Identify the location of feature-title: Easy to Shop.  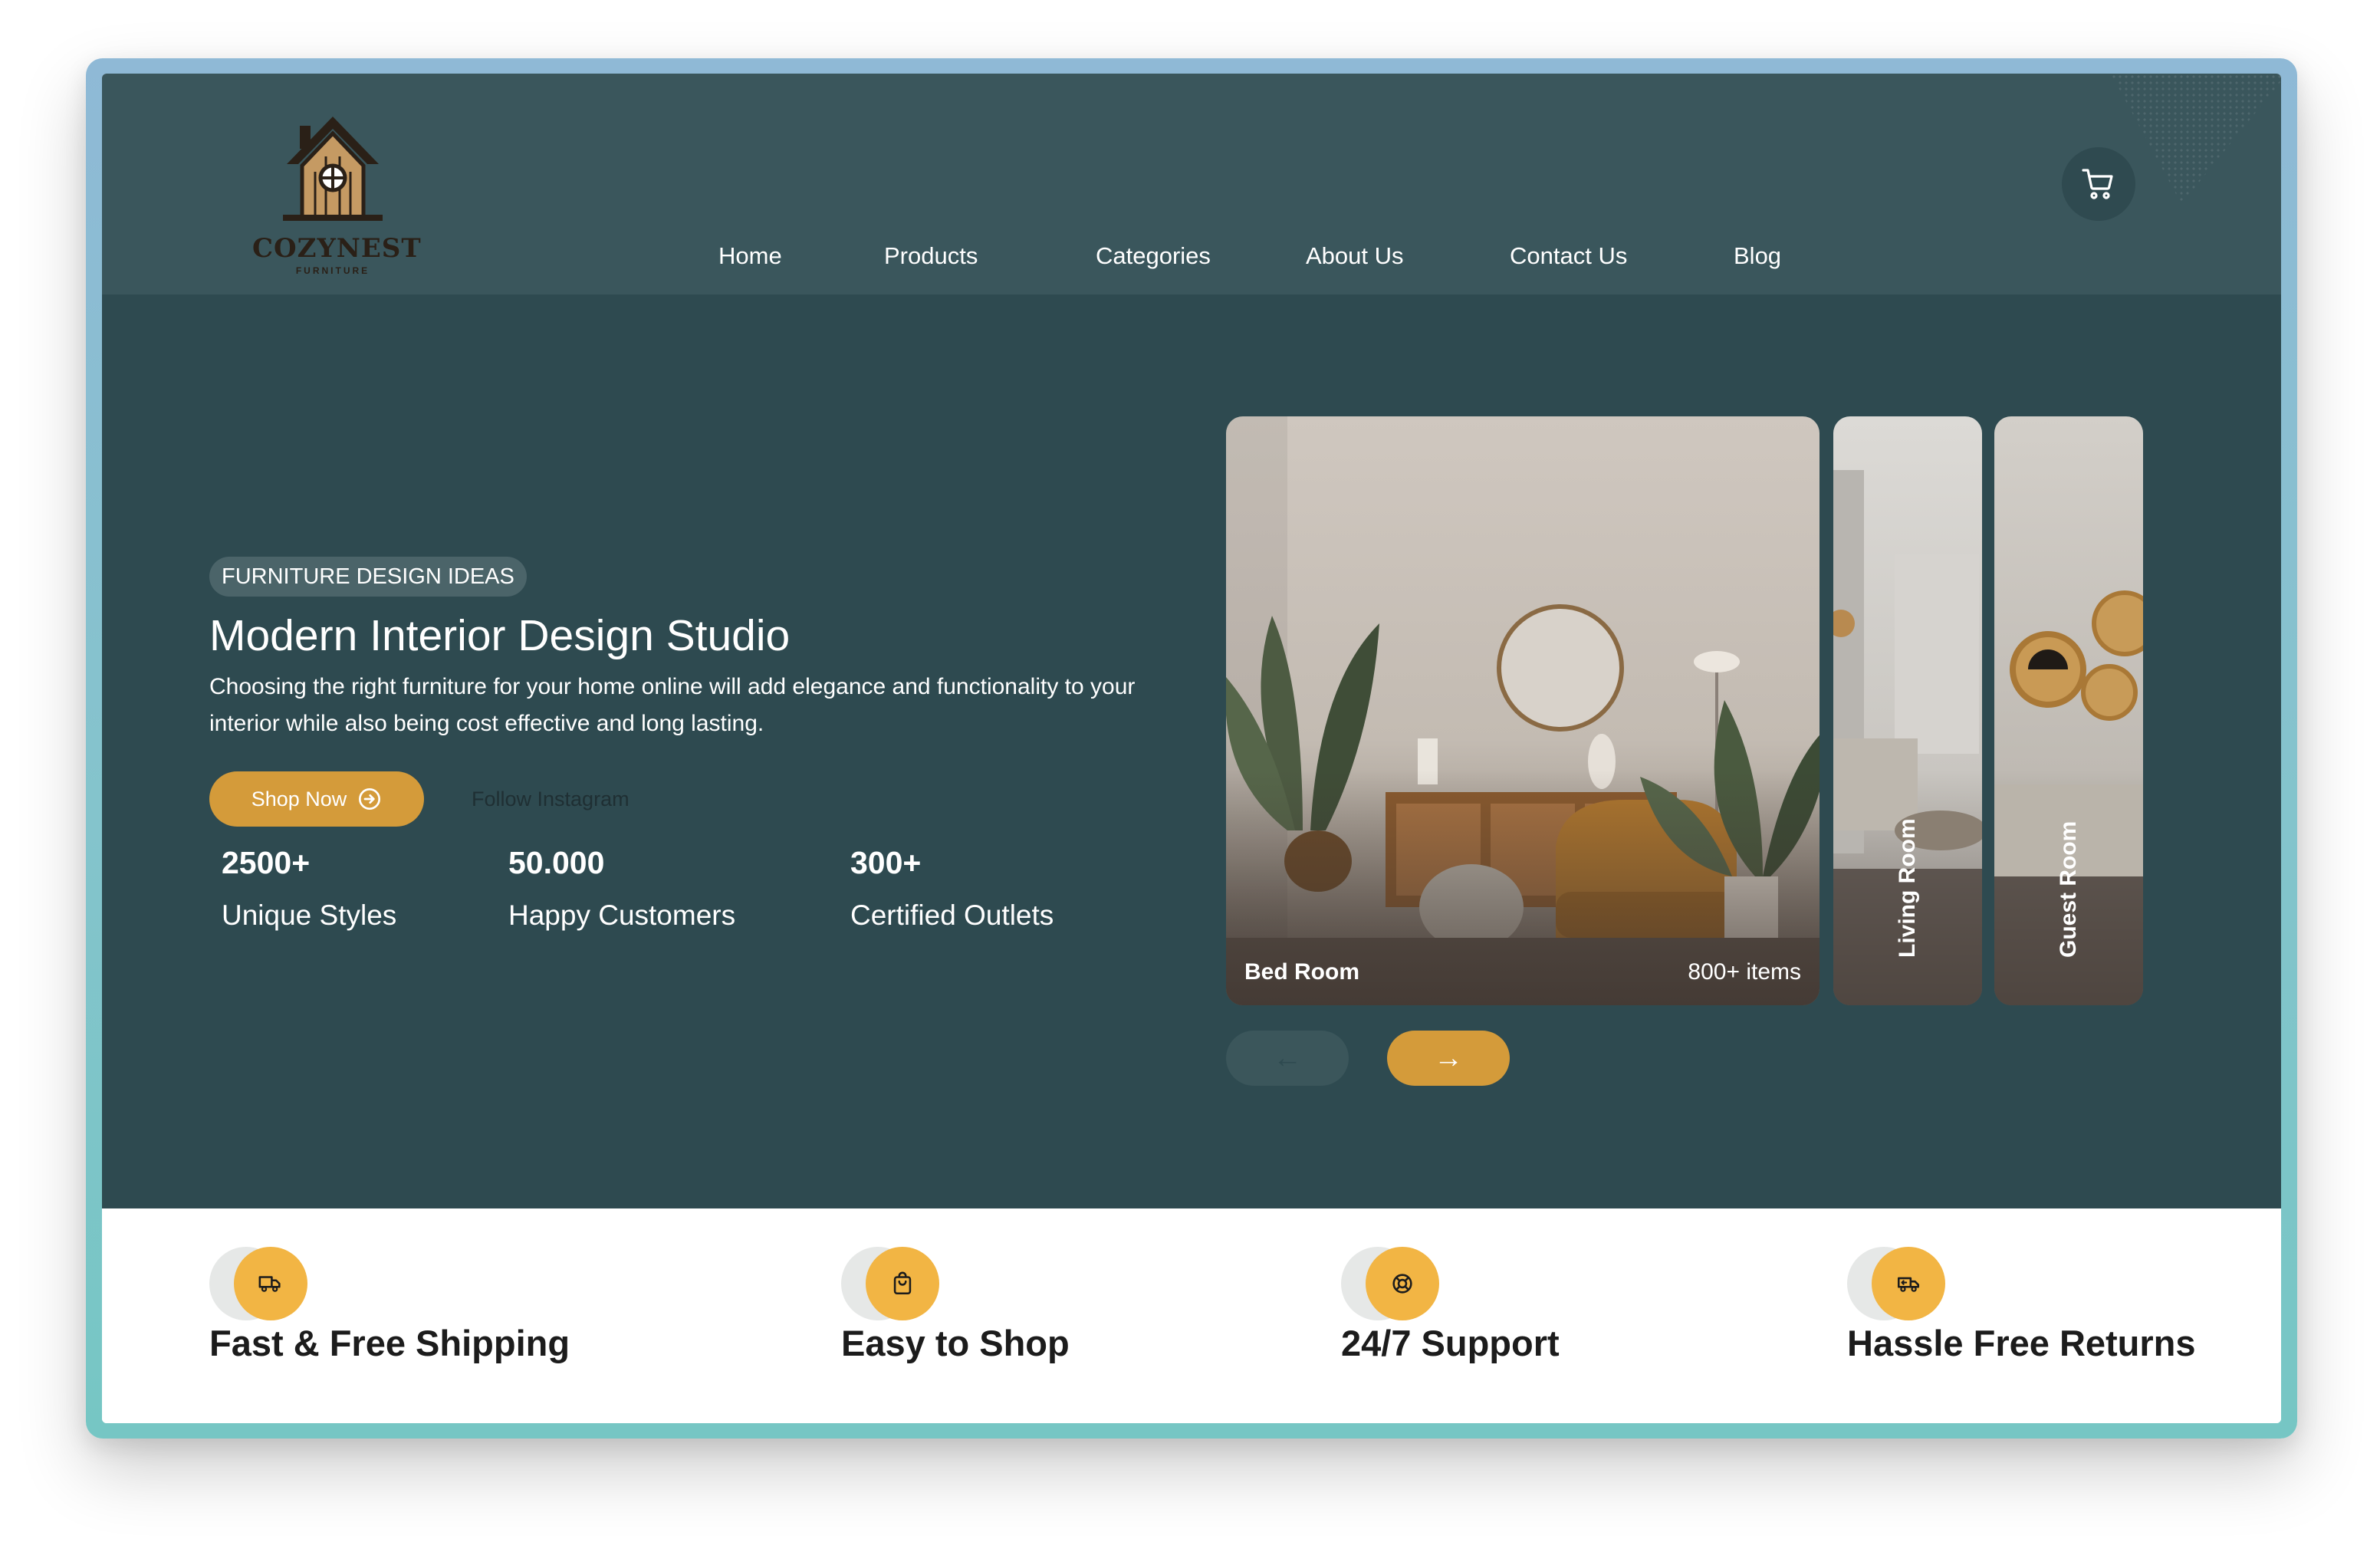
(956, 1343).